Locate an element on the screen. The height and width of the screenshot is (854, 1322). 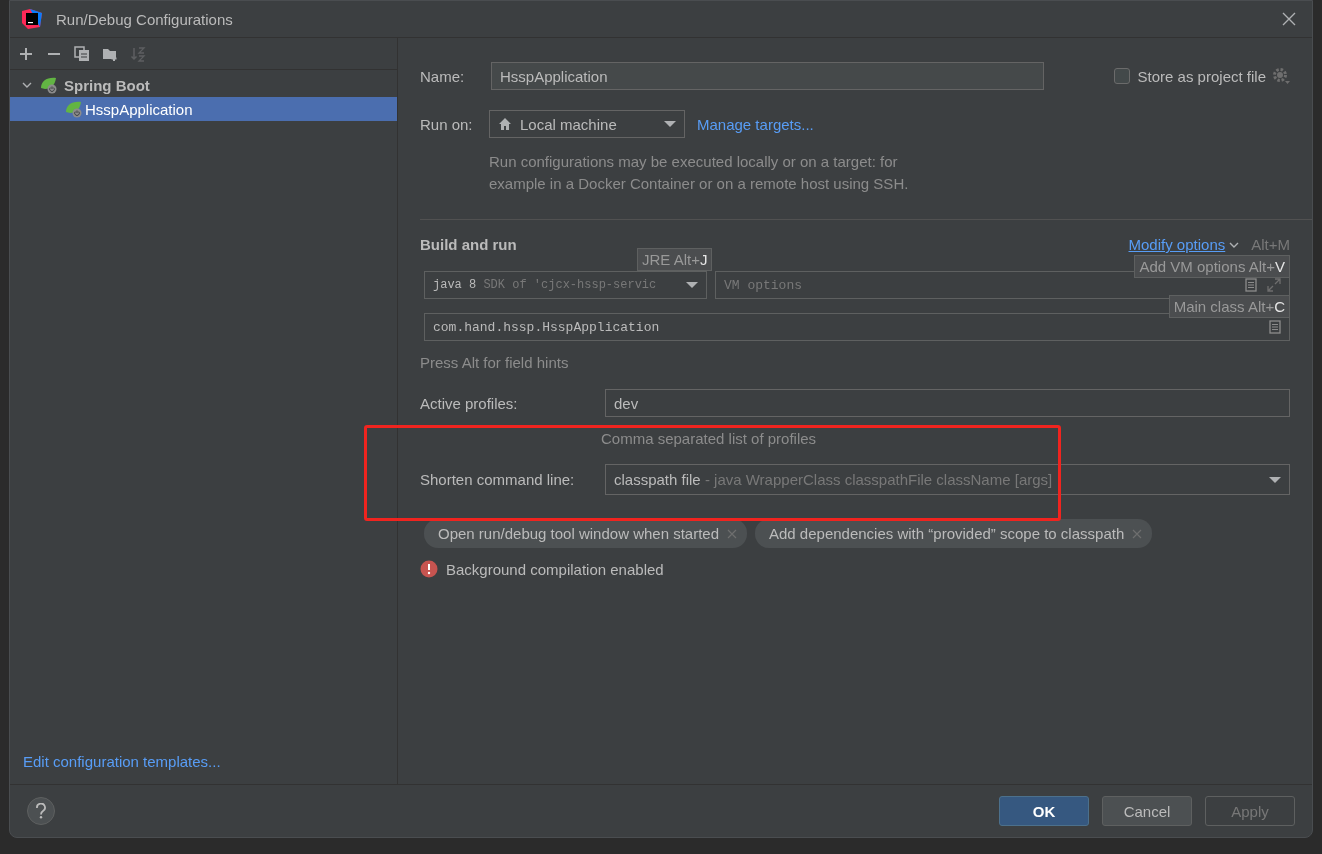
run-on-dropdown: Local machine is located at coordinates (587, 124).